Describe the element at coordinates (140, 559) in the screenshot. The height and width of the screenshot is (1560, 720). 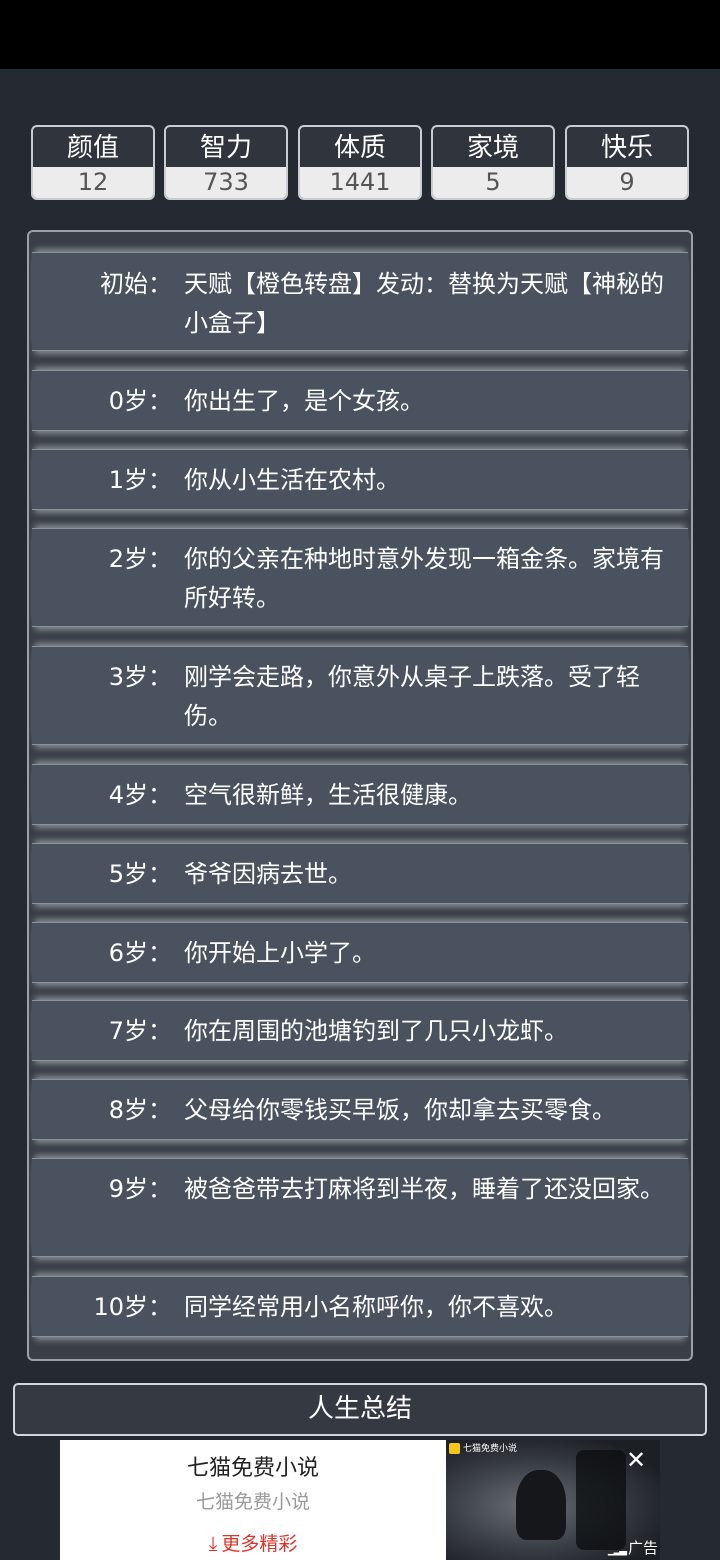
I see `log-age: 2岁：` at that location.